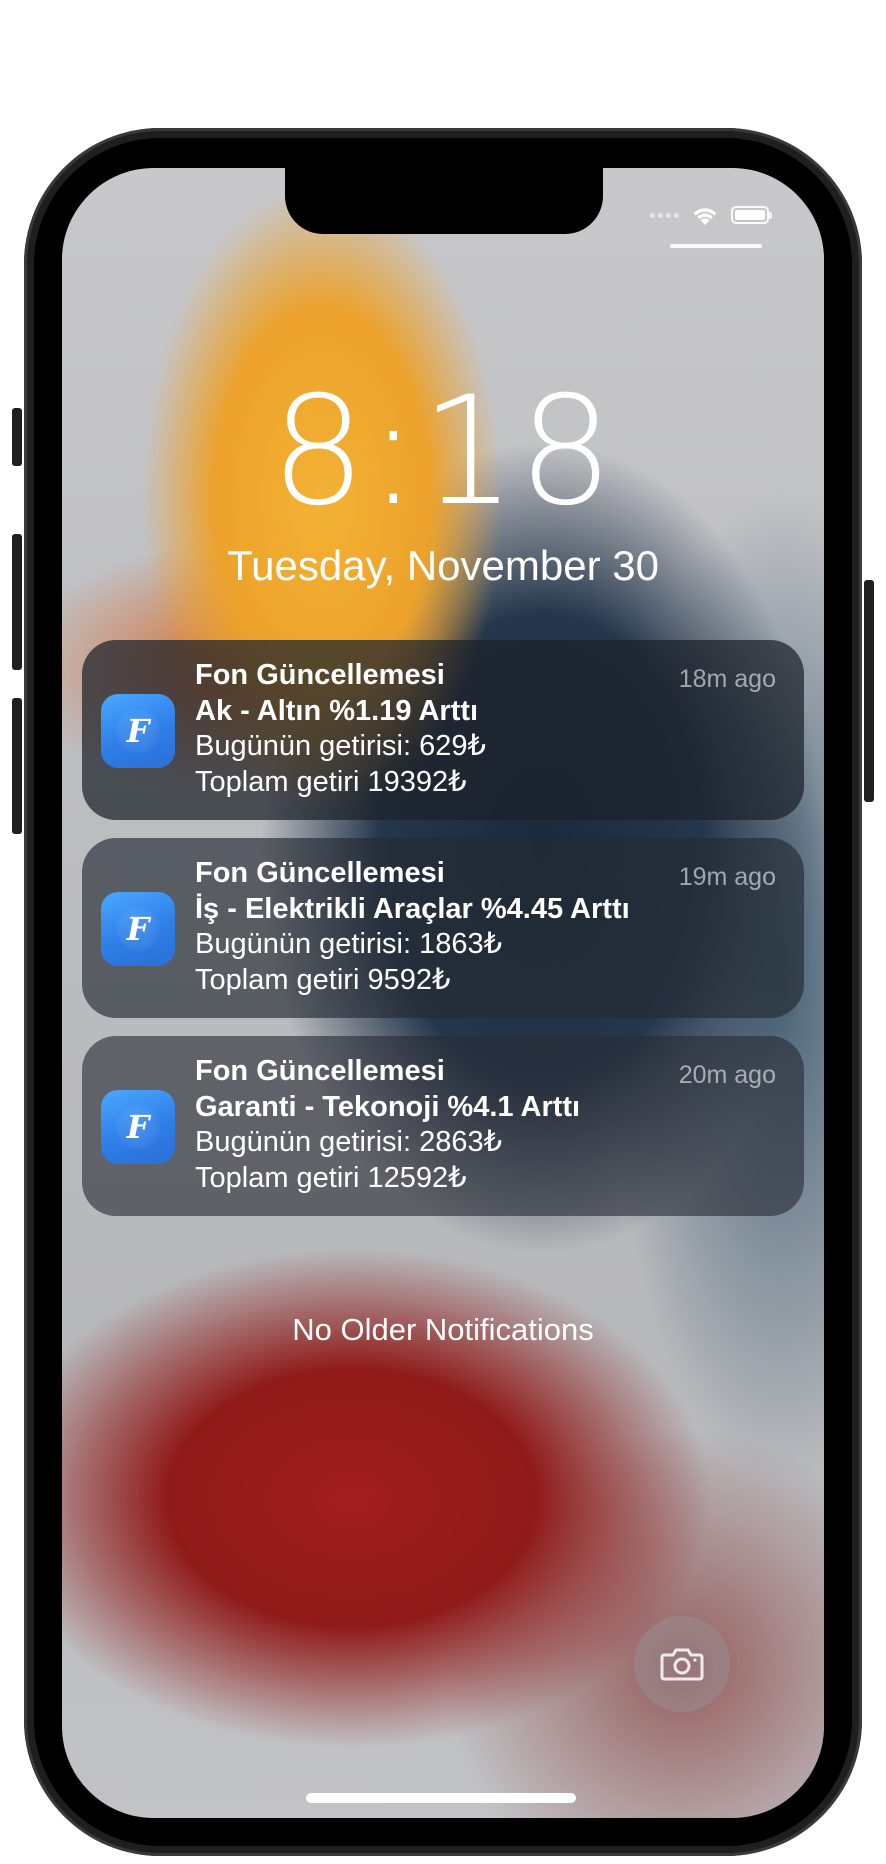  I want to click on camera-icon, so click(682, 1664).